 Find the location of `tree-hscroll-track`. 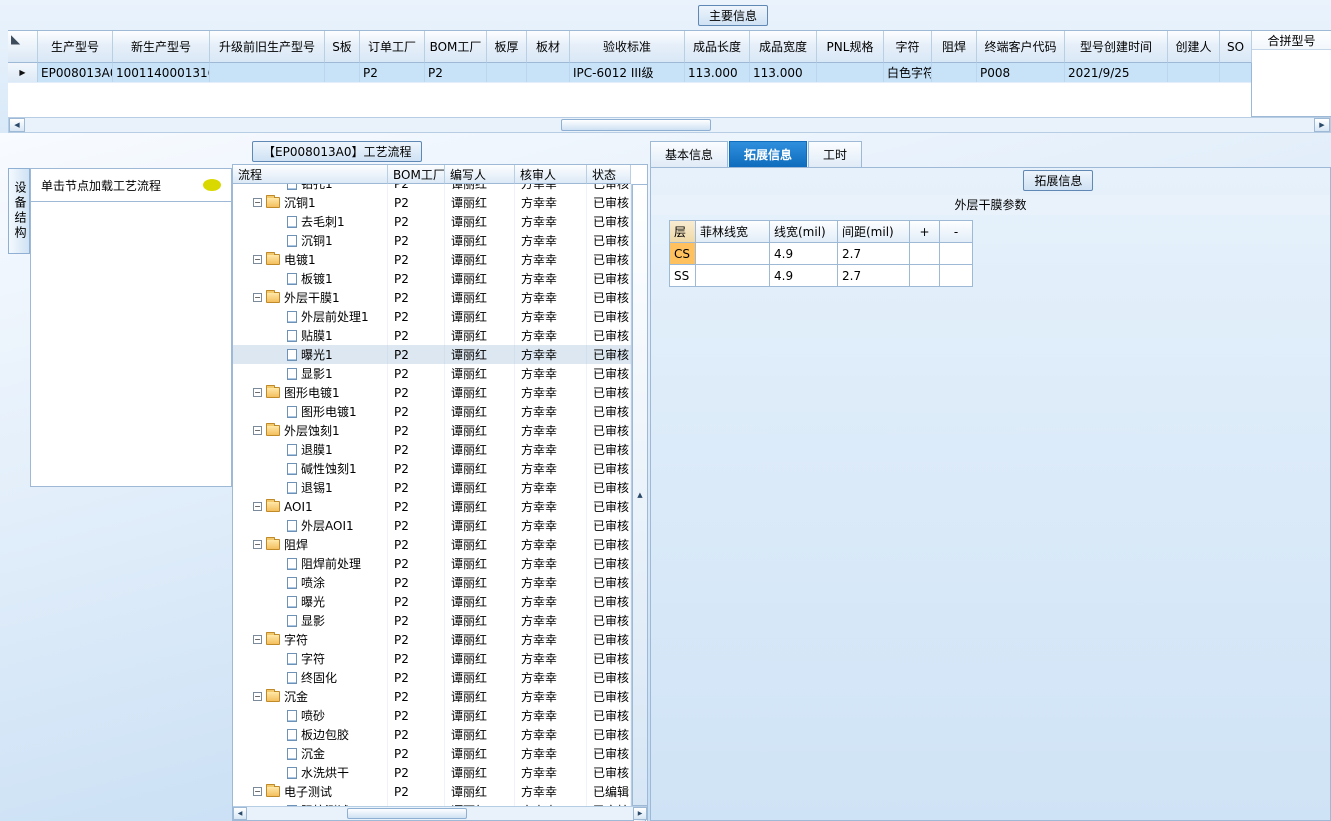

tree-hscroll-track is located at coordinates (440, 813).